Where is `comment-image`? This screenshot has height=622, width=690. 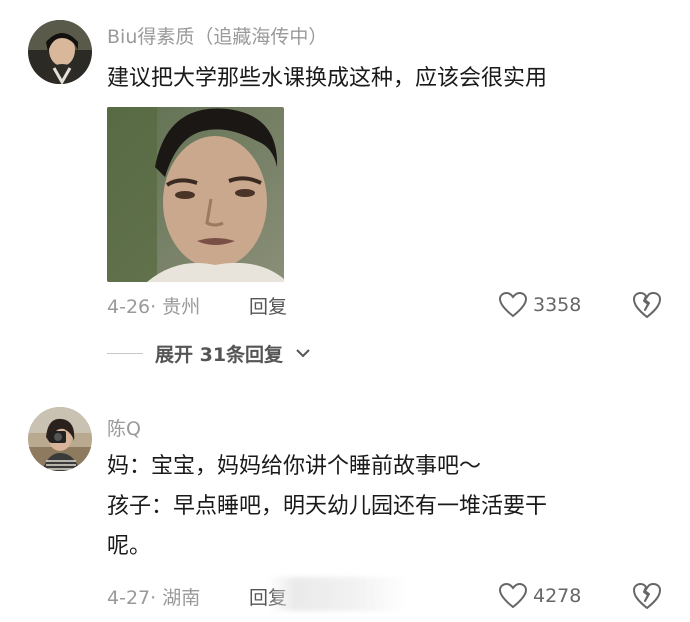 comment-image is located at coordinates (195, 194).